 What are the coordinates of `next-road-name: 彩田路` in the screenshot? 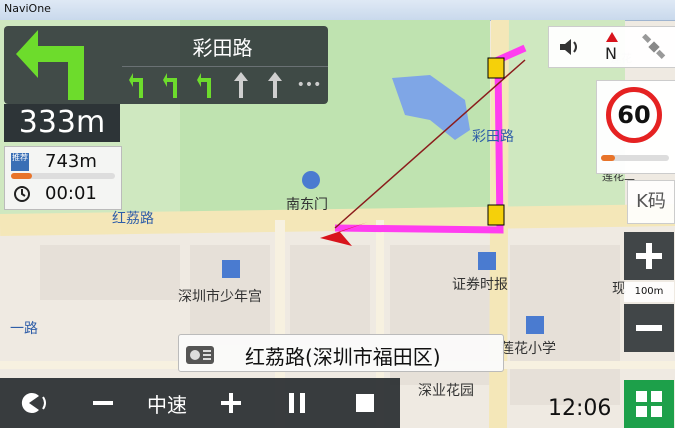 It's located at (222, 48).